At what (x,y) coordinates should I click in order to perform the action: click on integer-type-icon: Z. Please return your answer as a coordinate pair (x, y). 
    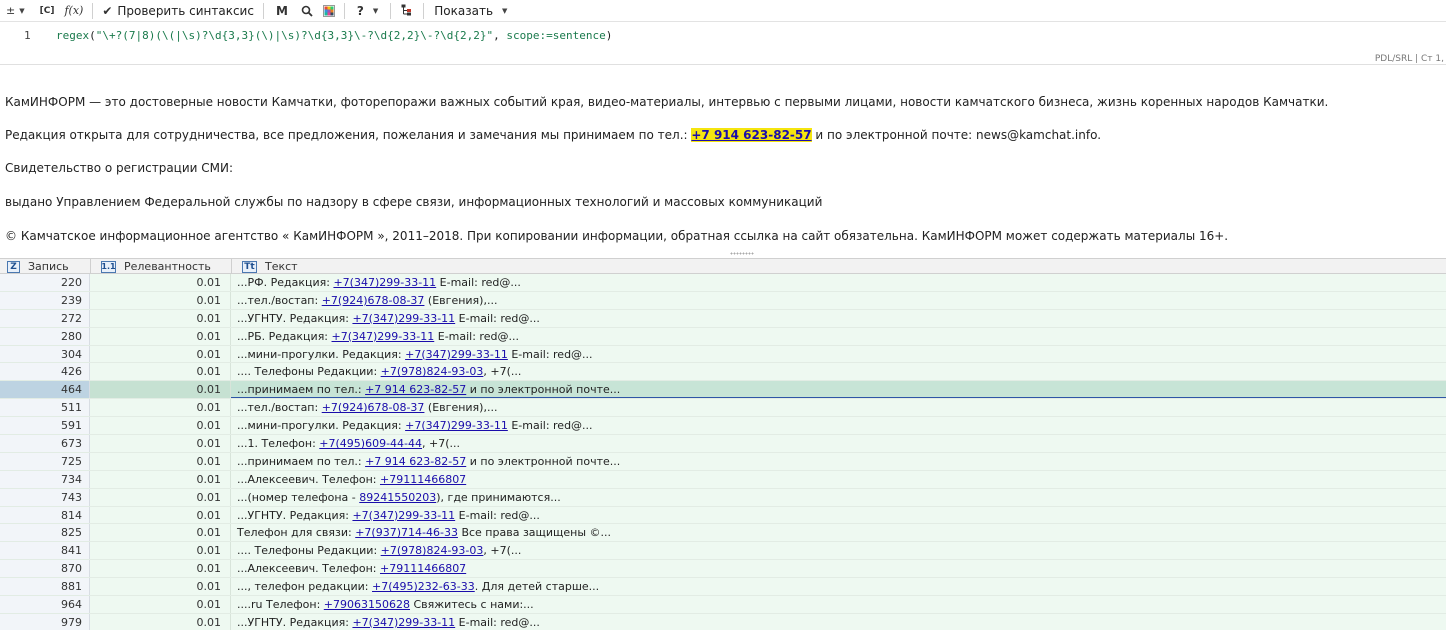
    Looking at the image, I should click on (13, 266).